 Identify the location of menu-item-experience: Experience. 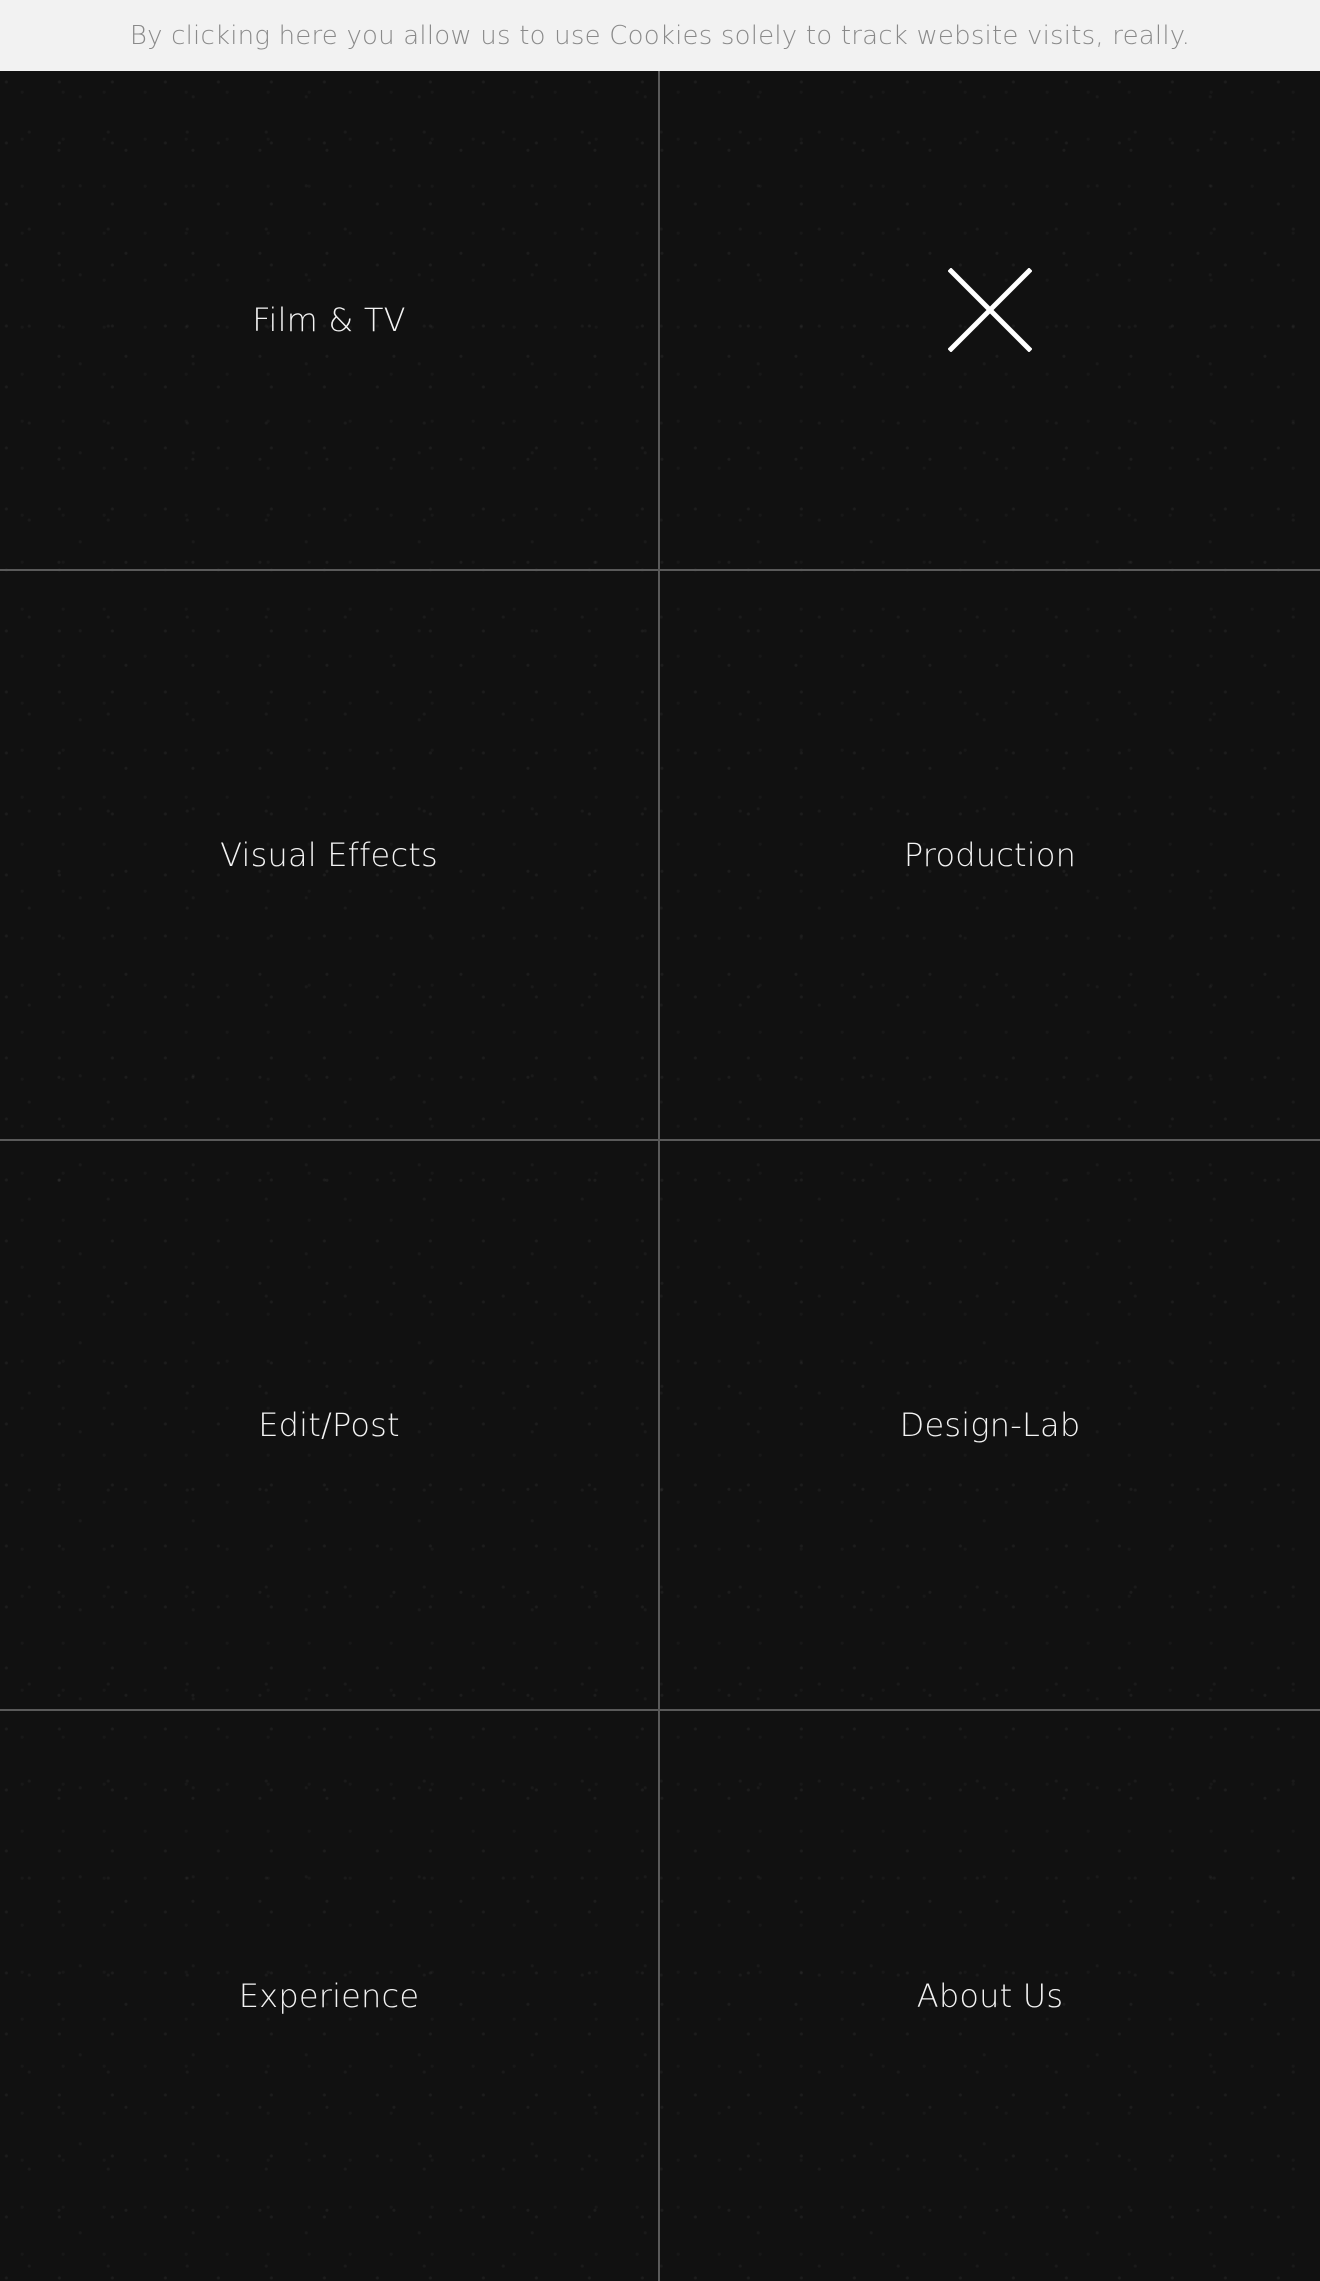
(330, 1996).